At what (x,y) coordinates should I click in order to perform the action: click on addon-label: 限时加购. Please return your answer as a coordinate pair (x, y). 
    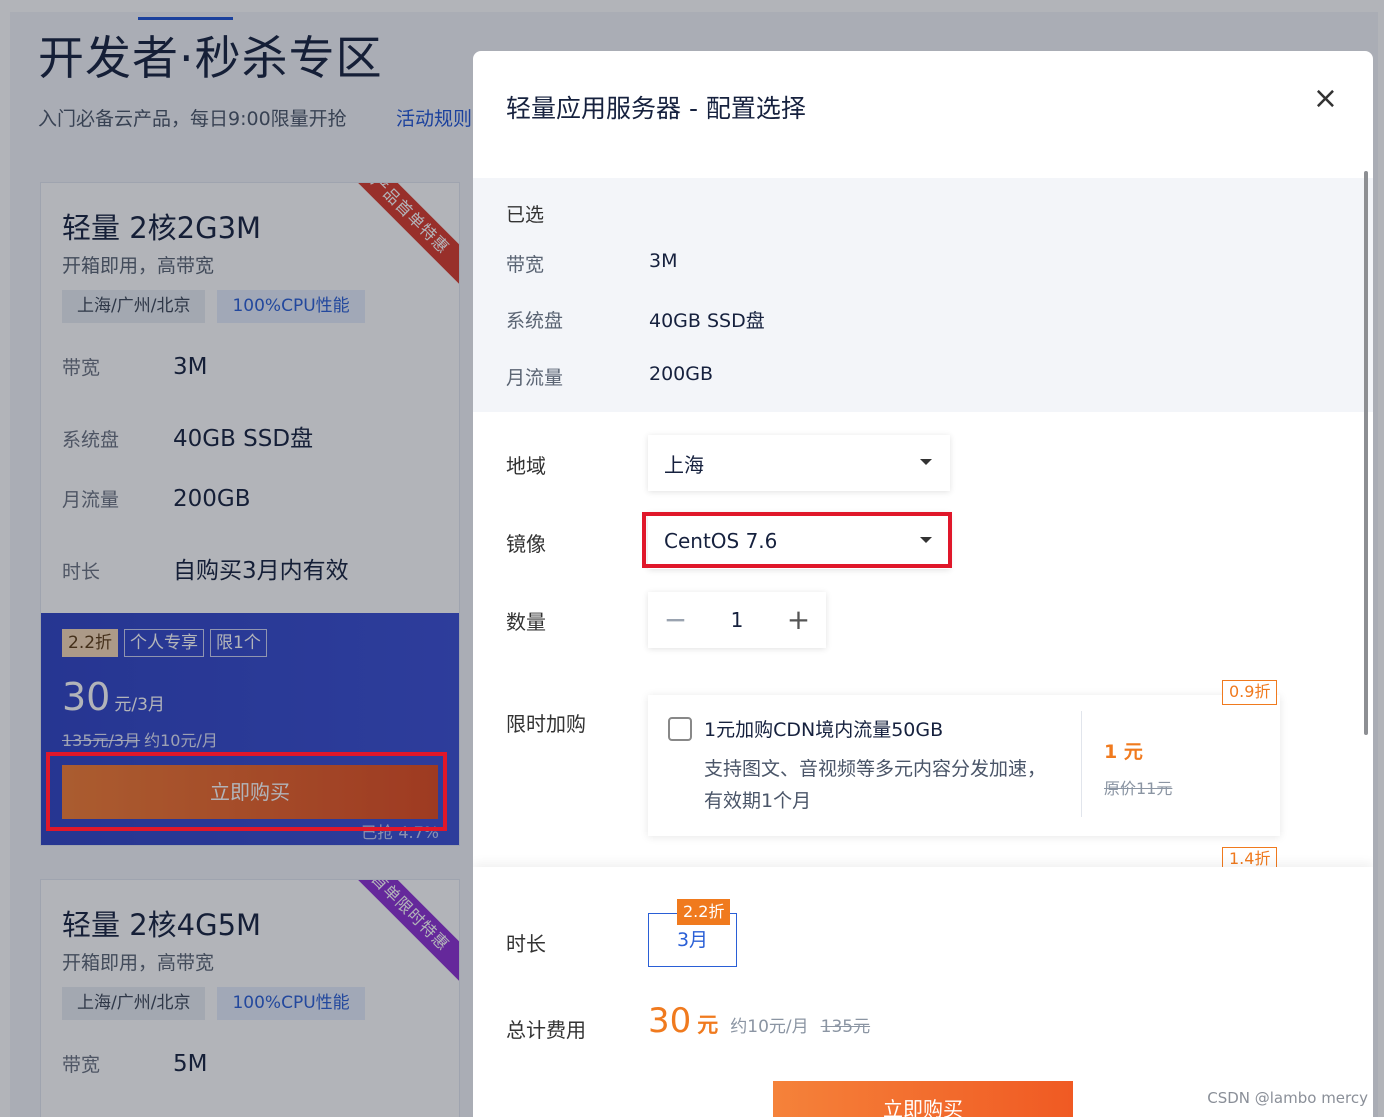
    Looking at the image, I should click on (546, 724).